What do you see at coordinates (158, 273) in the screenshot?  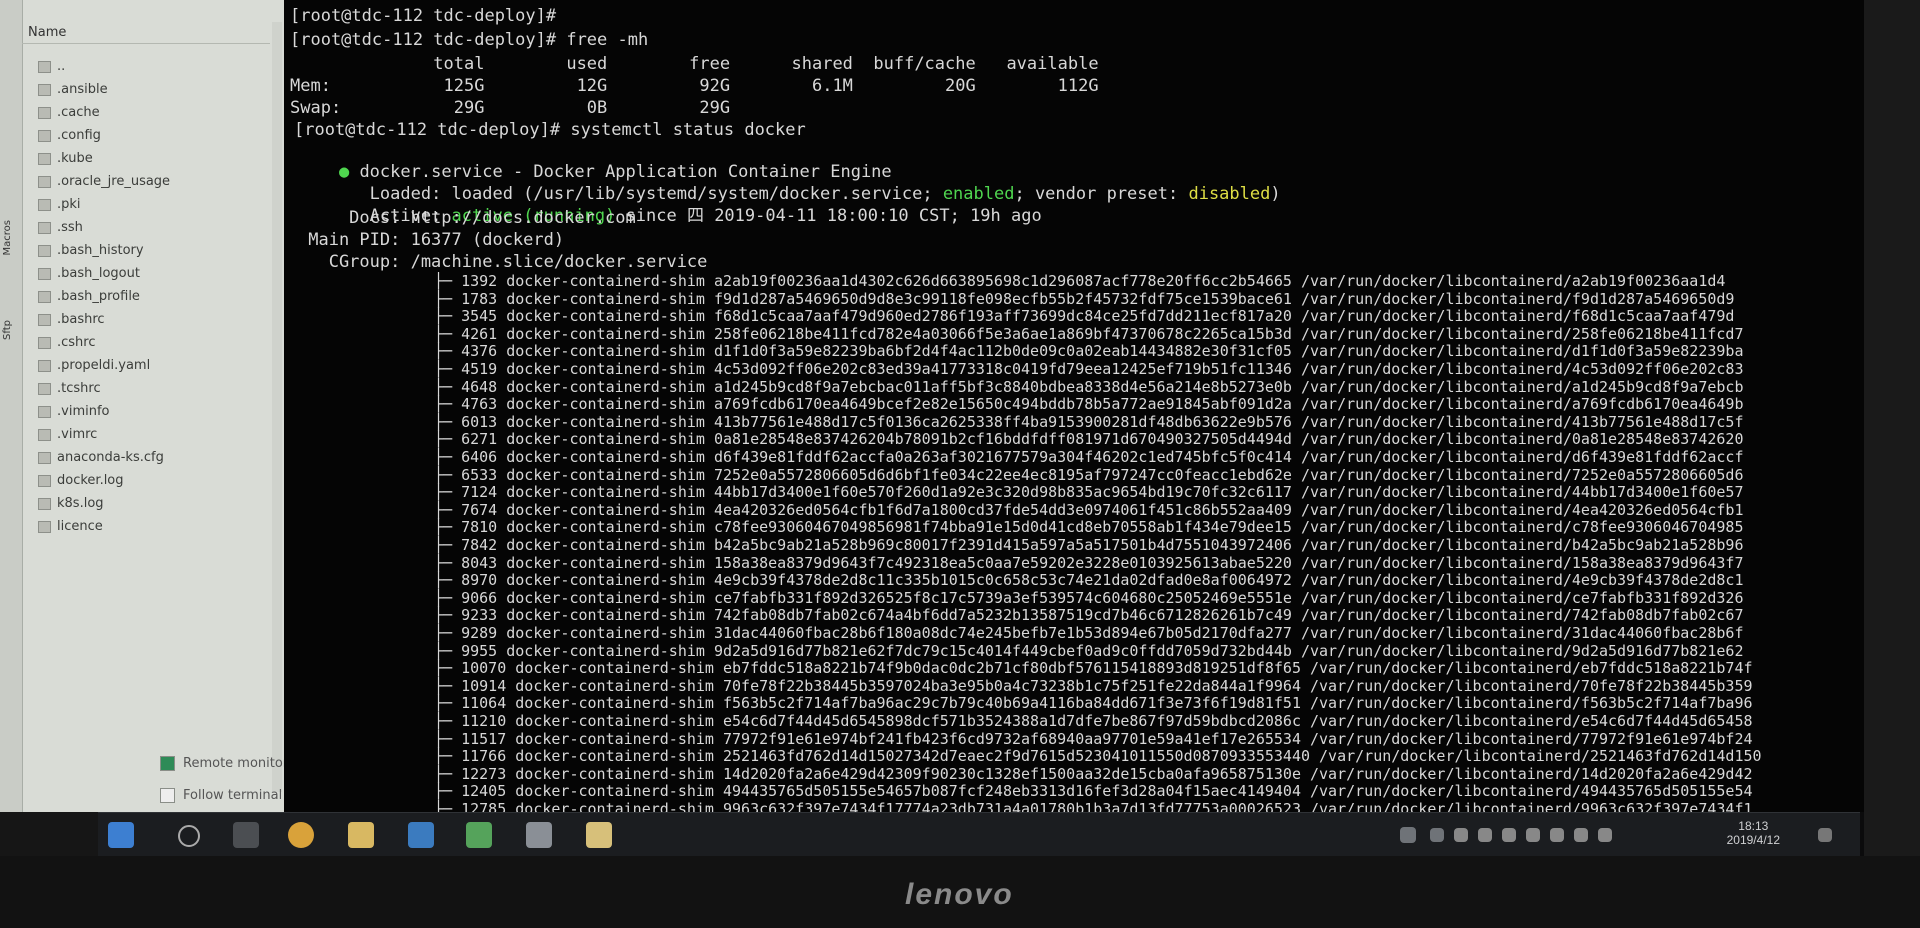 I see `file-list-item: .bash_logout` at bounding box center [158, 273].